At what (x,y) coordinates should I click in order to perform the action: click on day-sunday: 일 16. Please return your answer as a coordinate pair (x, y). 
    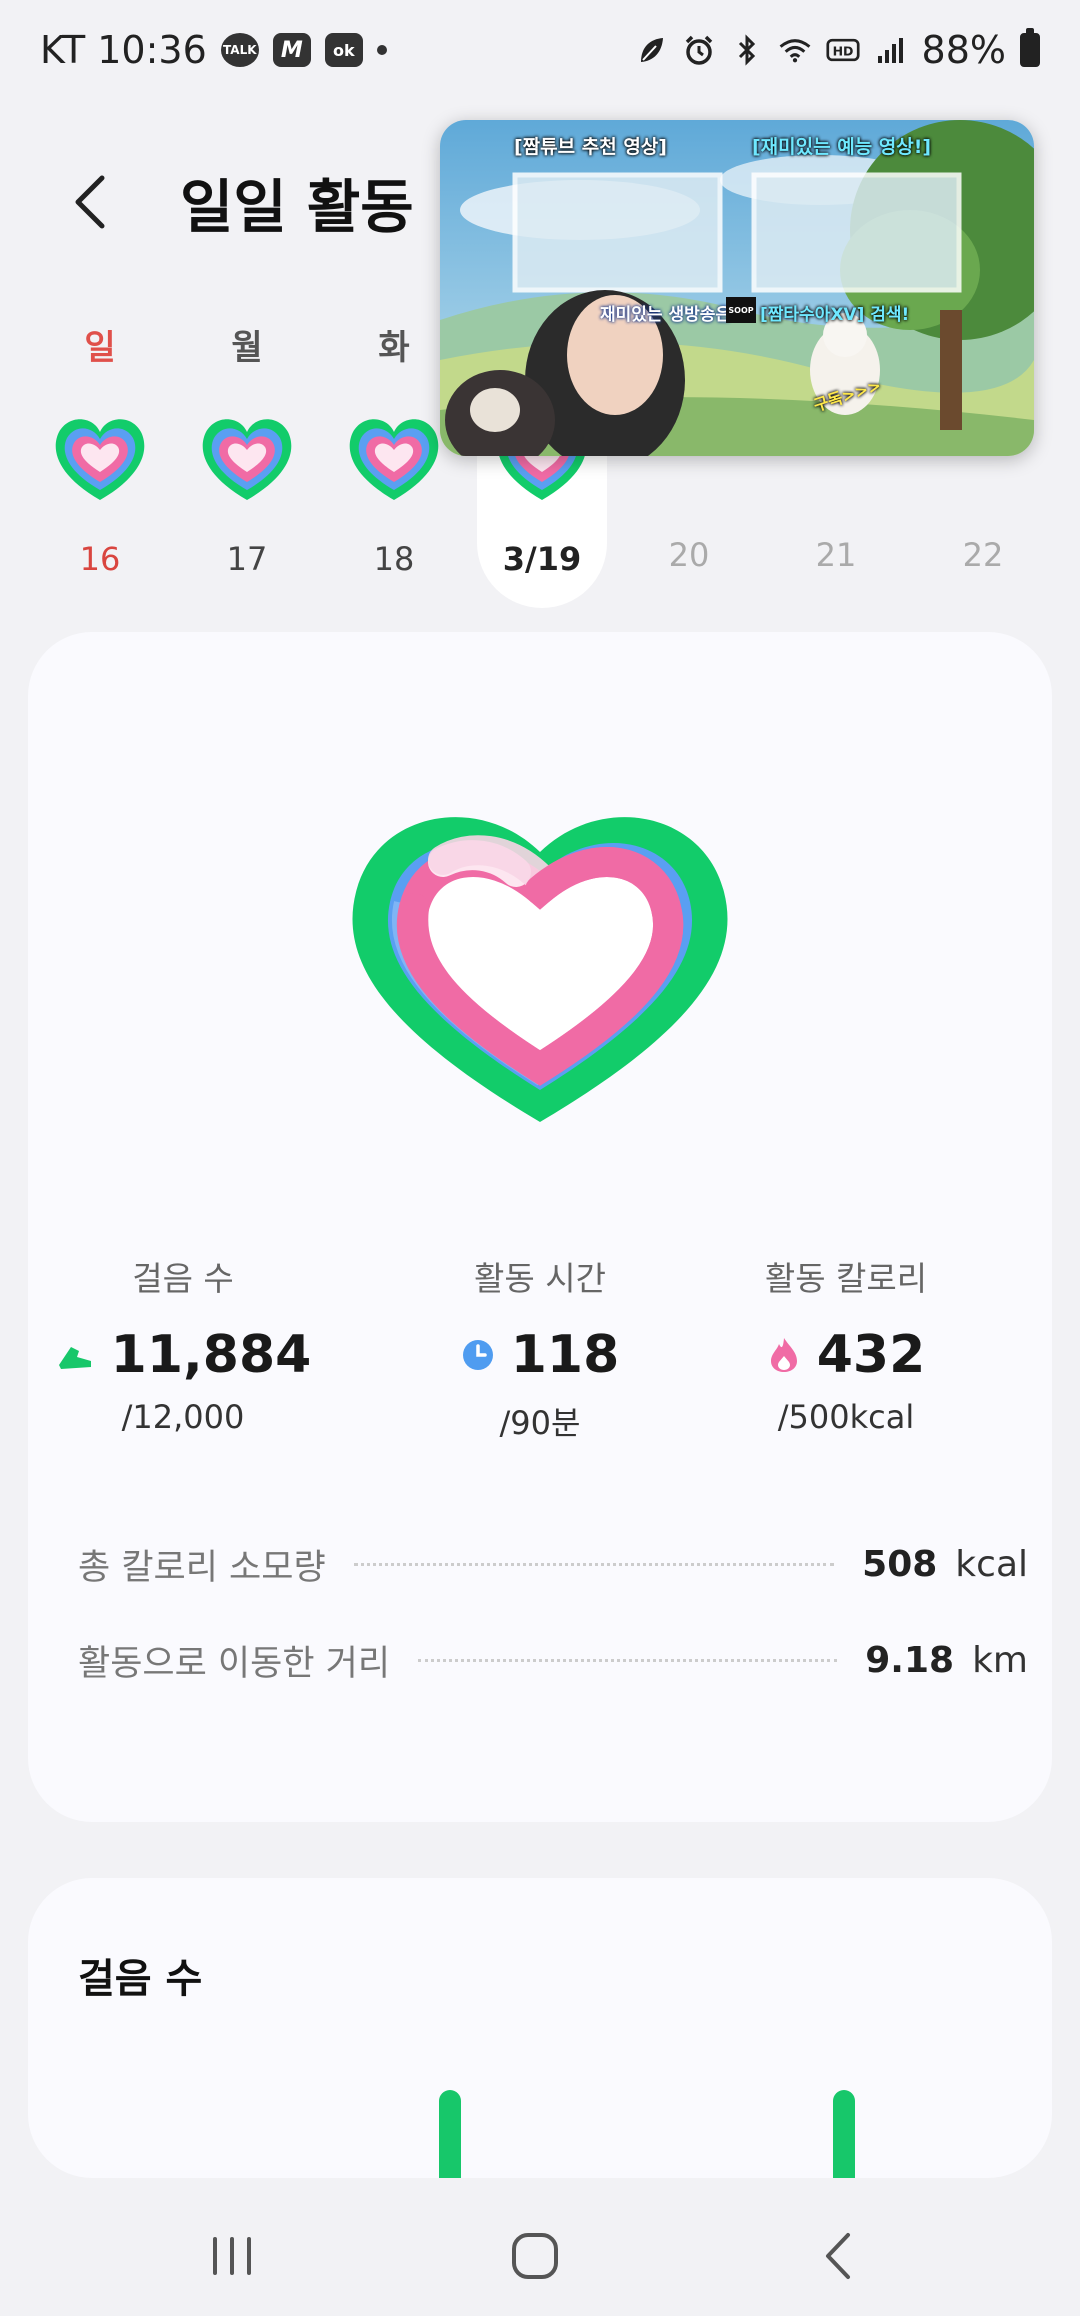
    Looking at the image, I should click on (100, 463).